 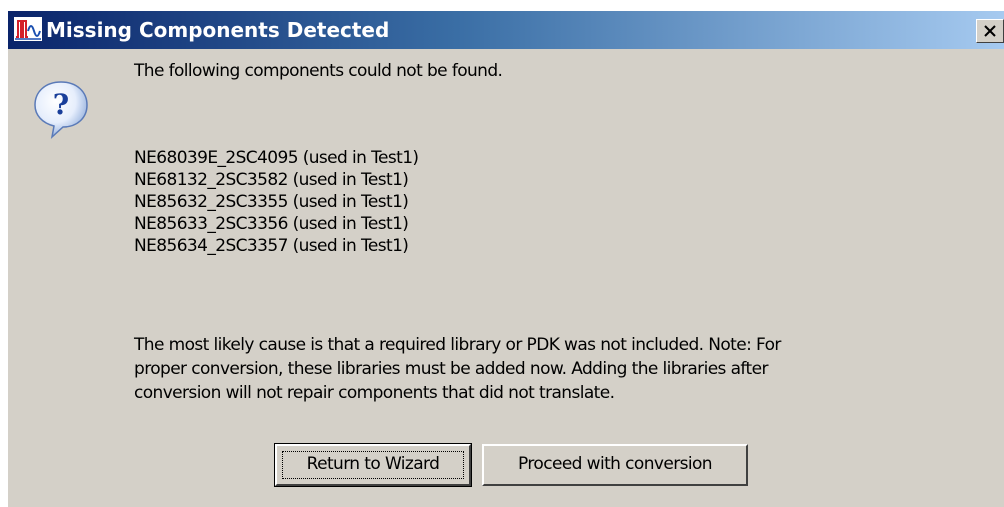 I want to click on return-to-wizard-button: Return to Wizard, so click(x=373, y=465).